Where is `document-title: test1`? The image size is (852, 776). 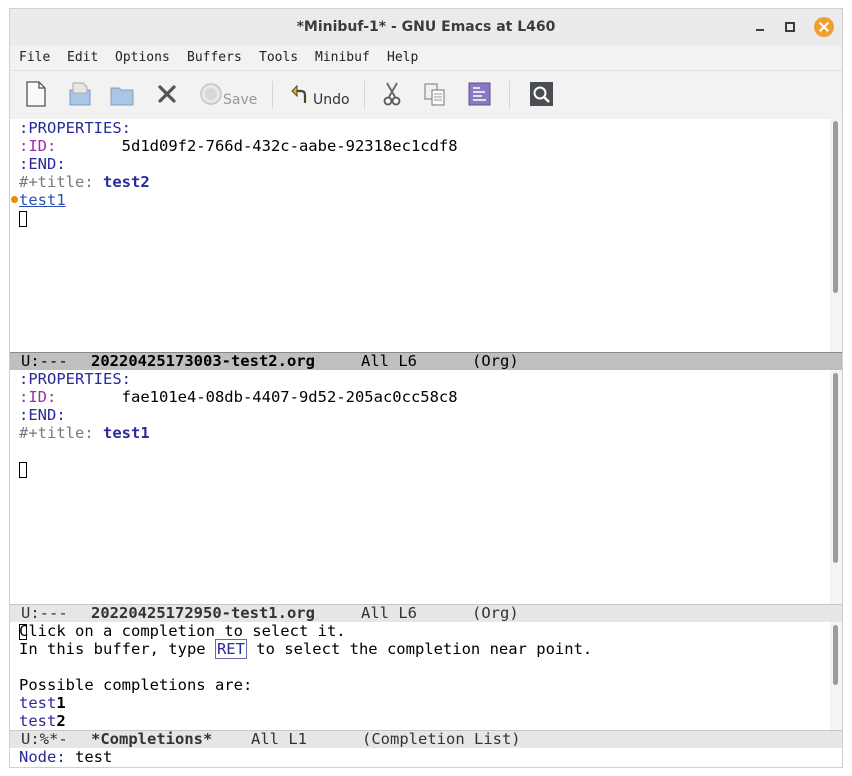 document-title: test1 is located at coordinates (126, 433).